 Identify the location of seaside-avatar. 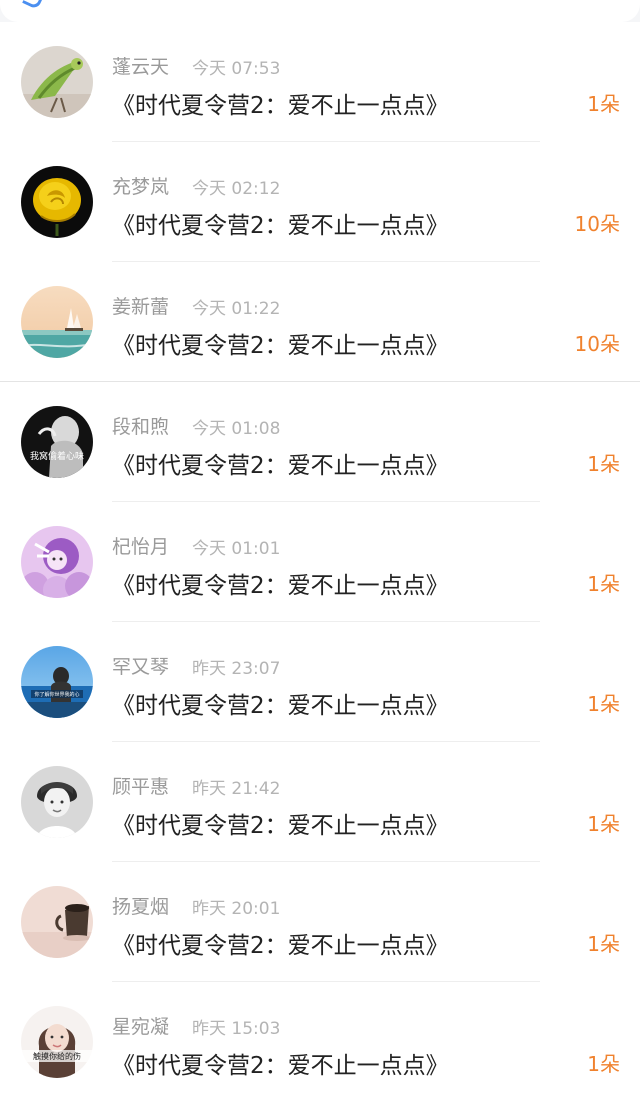
(57, 322).